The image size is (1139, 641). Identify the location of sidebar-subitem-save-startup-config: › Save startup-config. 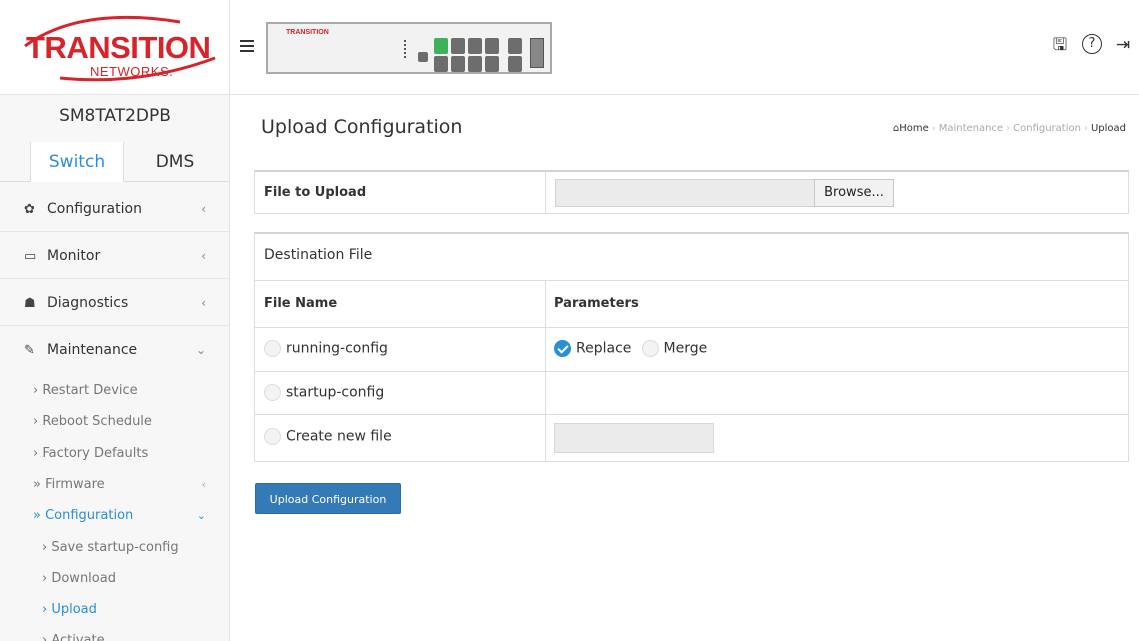
(114, 547).